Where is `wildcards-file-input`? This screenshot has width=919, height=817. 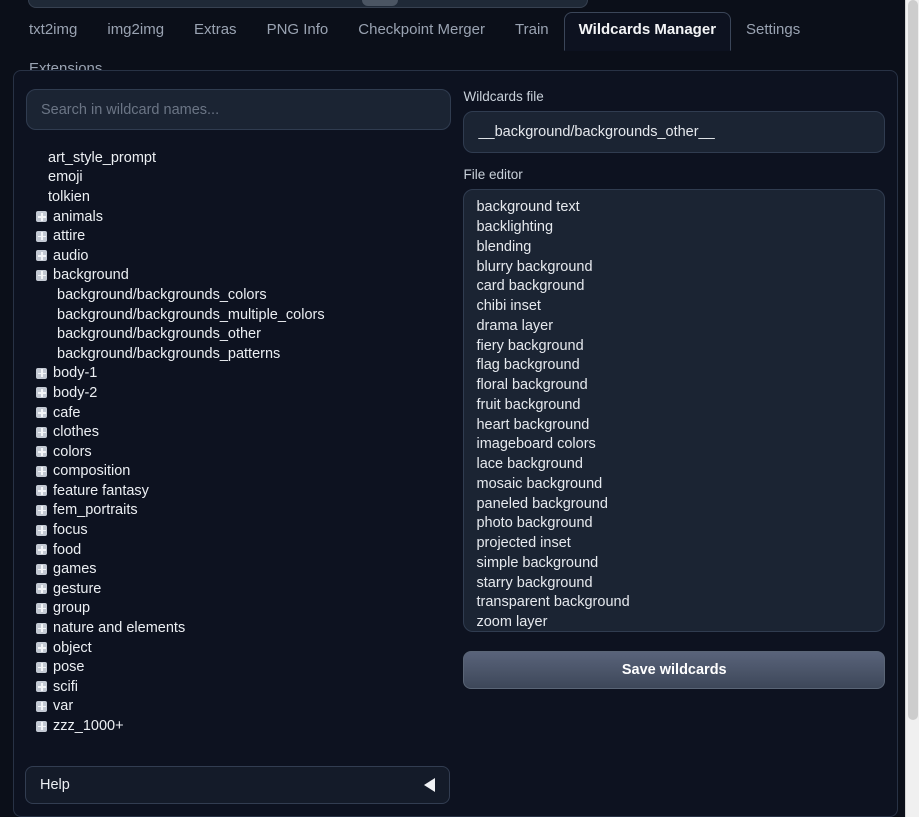 wildcards-file-input is located at coordinates (674, 132).